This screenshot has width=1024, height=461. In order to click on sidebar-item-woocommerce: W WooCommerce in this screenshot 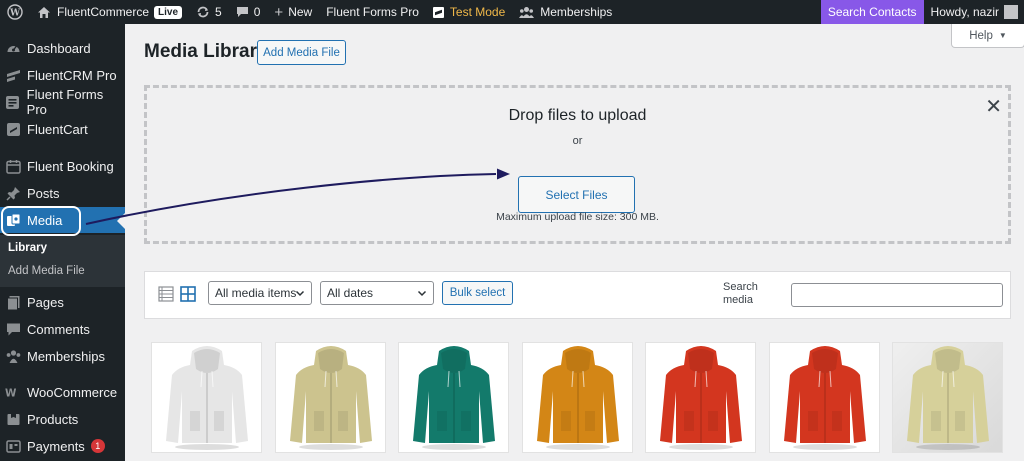, I will do `click(62, 392)`.